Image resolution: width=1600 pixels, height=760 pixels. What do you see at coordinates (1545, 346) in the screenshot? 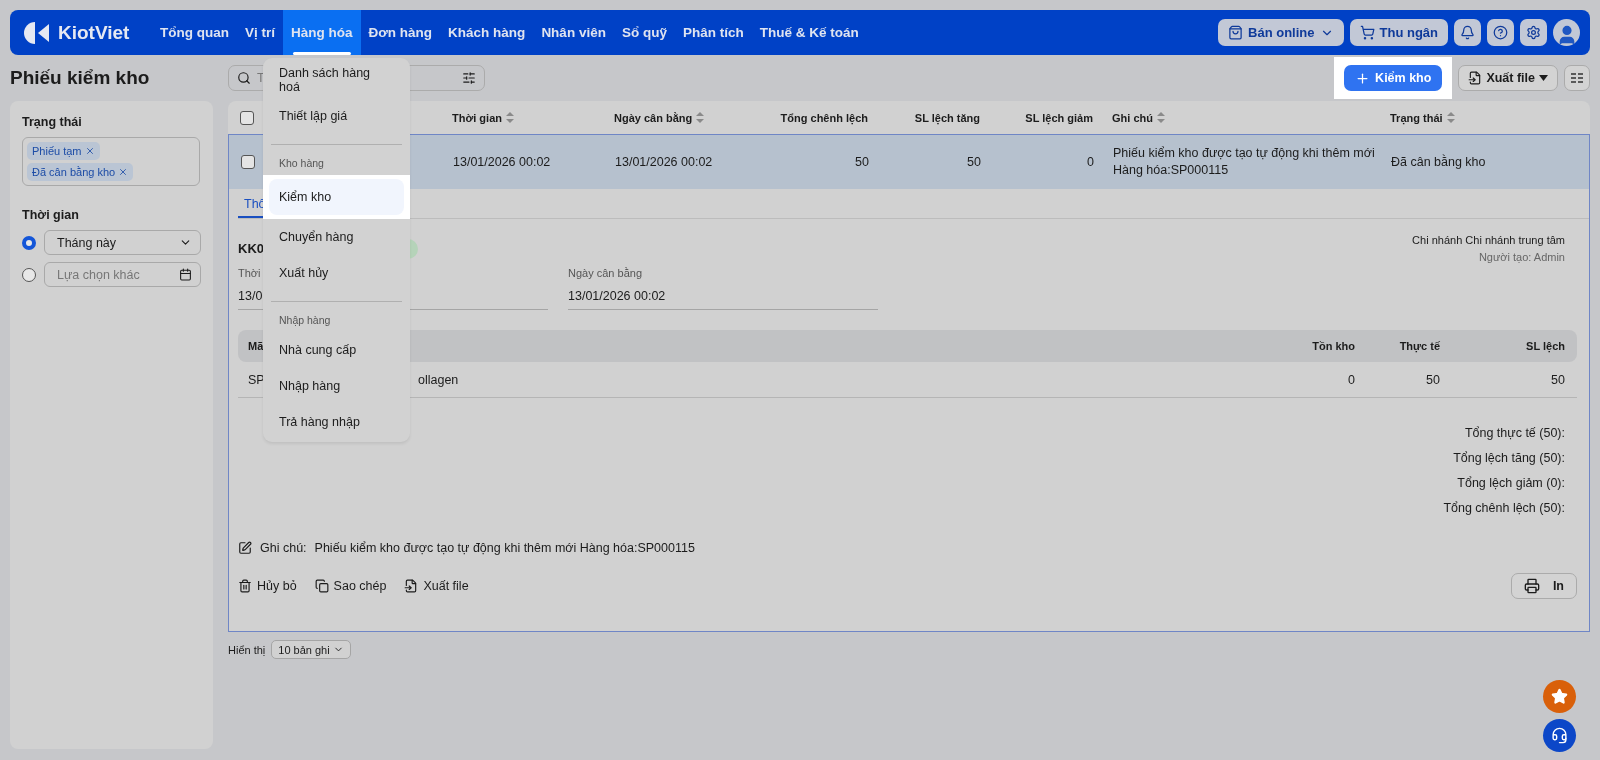
I see `column-header: SL lệch` at bounding box center [1545, 346].